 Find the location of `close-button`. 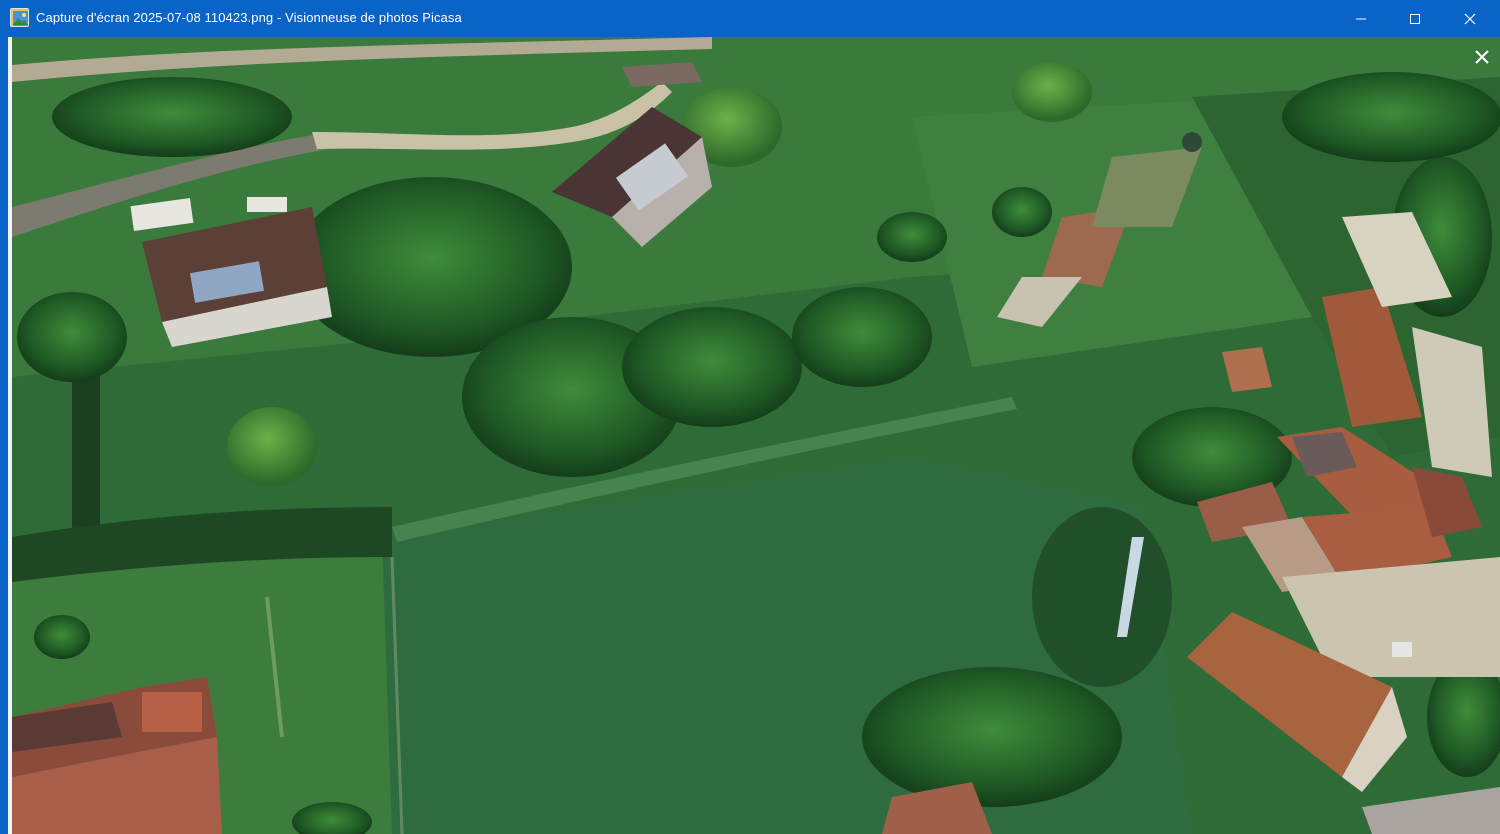

close-button is located at coordinates (1470, 18).